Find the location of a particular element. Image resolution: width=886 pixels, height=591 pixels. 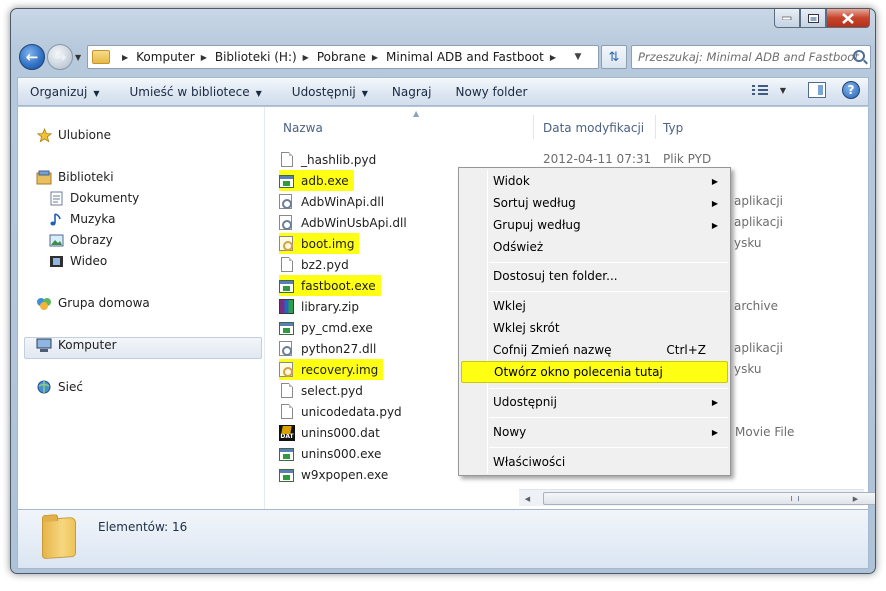

include-library-label: Umieść w bibliotece is located at coordinates (189, 91).